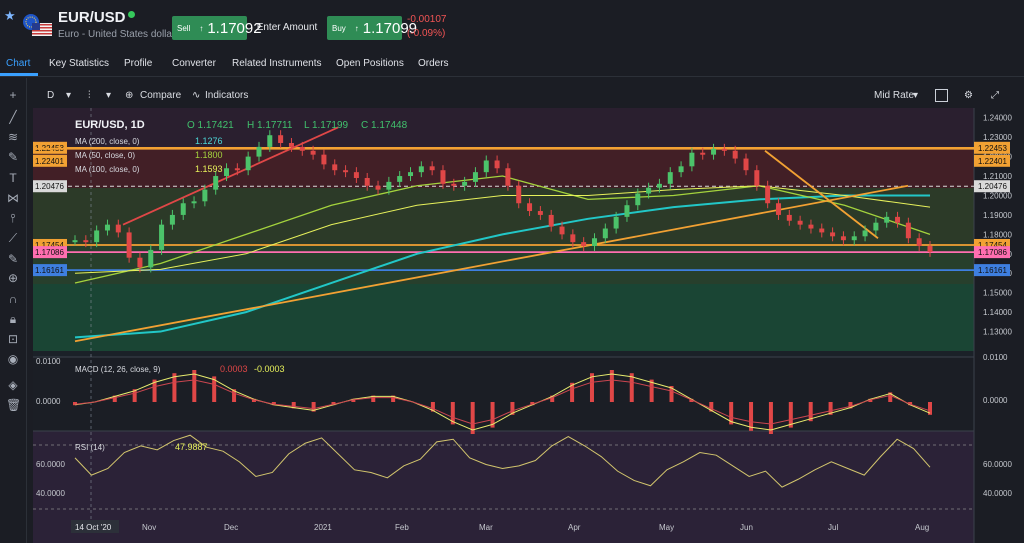 The image size is (1024, 543). What do you see at coordinates (995, 400) in the screenshot?
I see `macd-tick-label: 0.0000` at bounding box center [995, 400].